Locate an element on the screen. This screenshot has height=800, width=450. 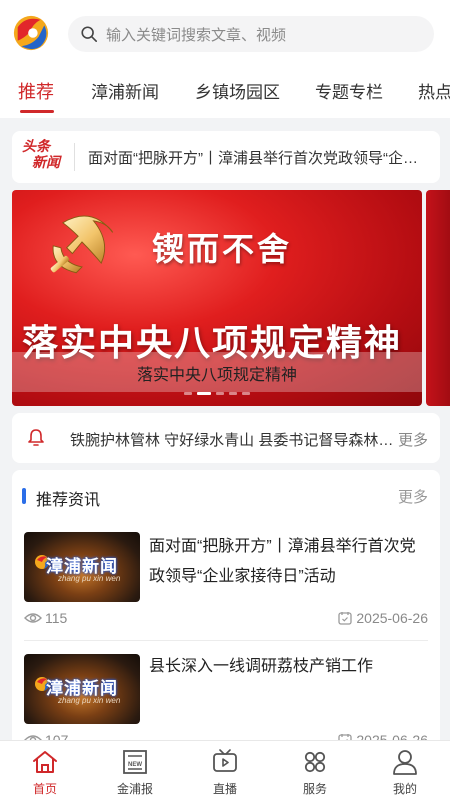
search-icon is located at coordinates (89, 34).